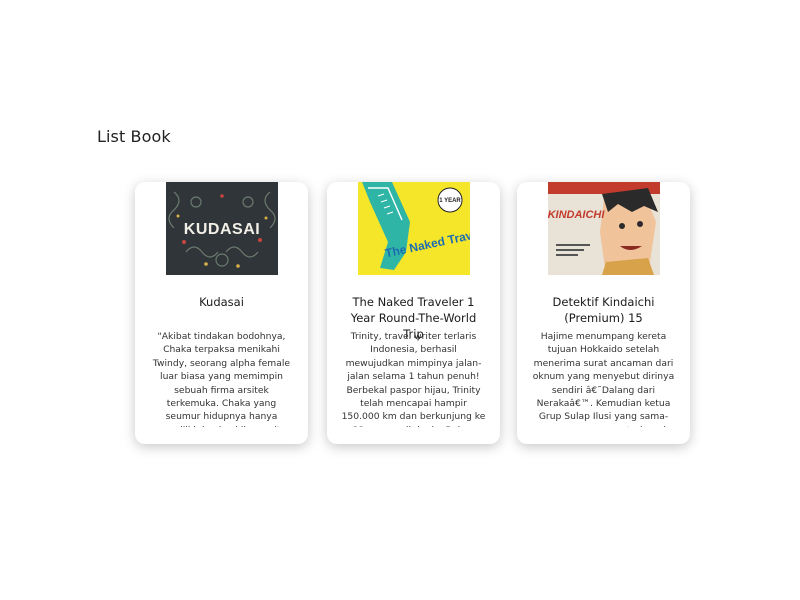 This screenshot has width=800, height=600. Describe the element at coordinates (221, 302) in the screenshot. I see `book-title: Kudasai` at that location.